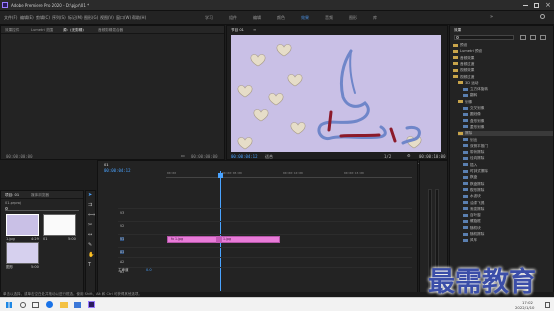 The image size is (554, 311). What do you see at coordinates (409, 155) in the screenshot?
I see `settings-icon: ⚙` at bounding box center [409, 155].